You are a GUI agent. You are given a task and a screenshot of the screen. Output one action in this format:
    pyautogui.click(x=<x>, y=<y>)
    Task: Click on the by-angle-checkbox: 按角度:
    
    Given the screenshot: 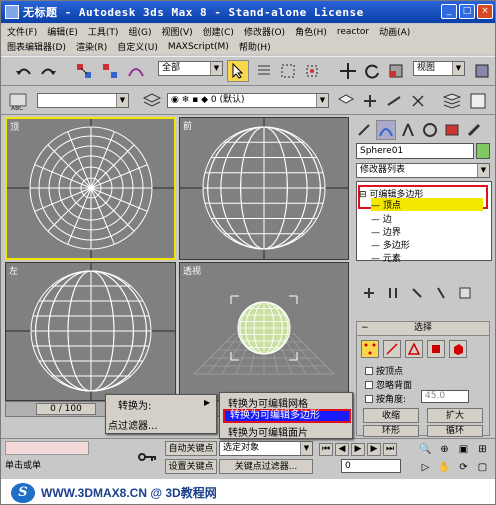 What is the action you would take?
    pyautogui.click(x=385, y=398)
    